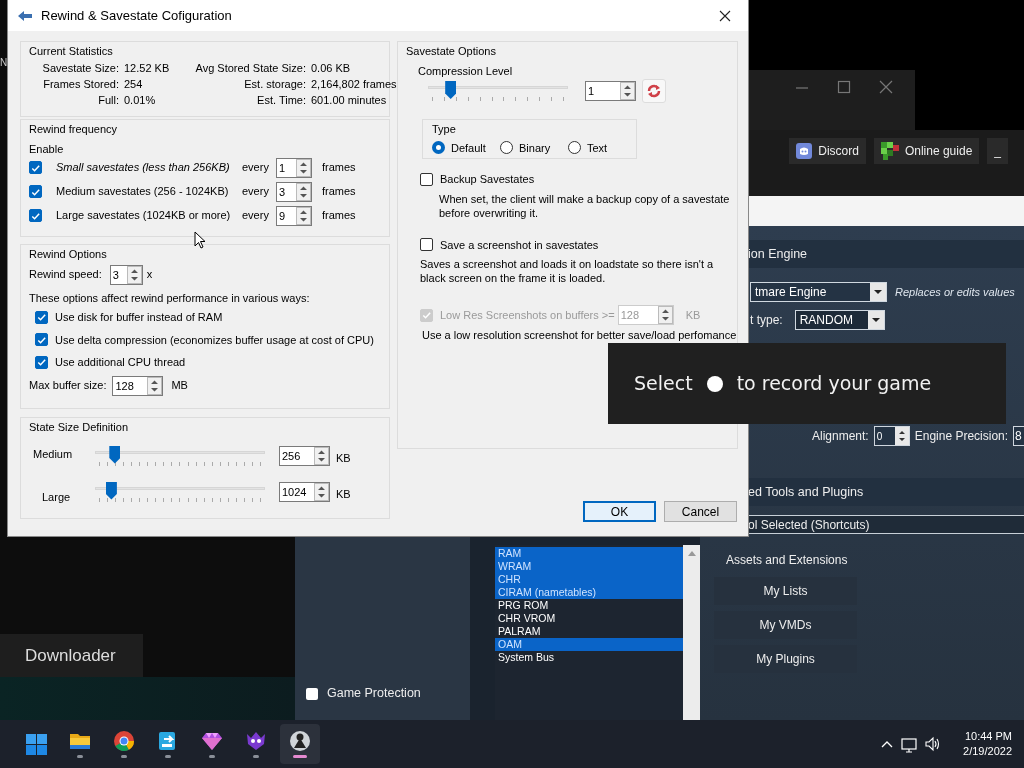  I want to click on window-title: Rewind & Savestate Cofiguration, so click(136, 15).